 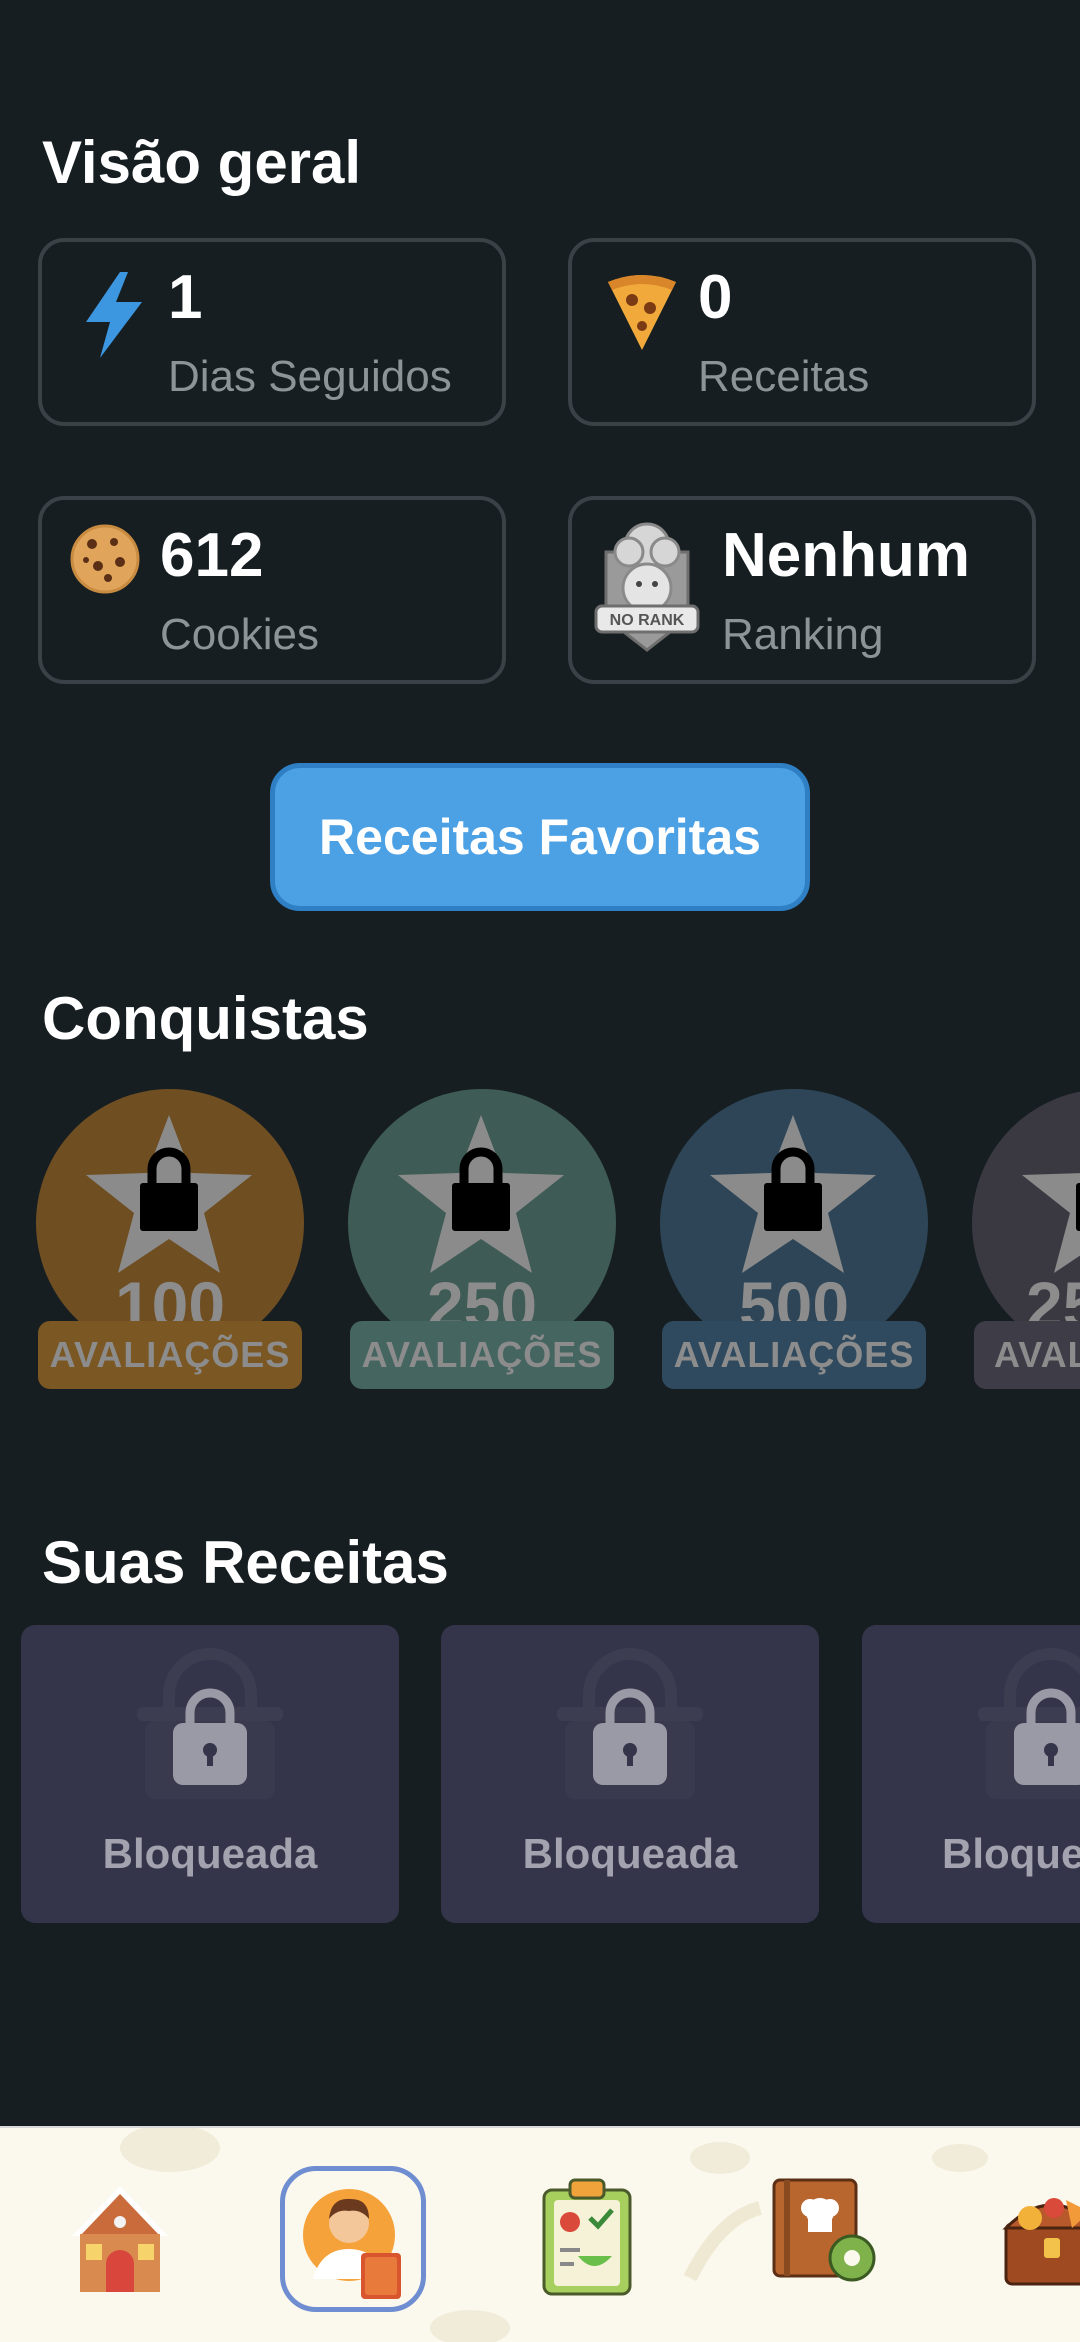 What do you see at coordinates (846, 555) in the screenshot?
I see `stat-value-ranking: Nenhum` at bounding box center [846, 555].